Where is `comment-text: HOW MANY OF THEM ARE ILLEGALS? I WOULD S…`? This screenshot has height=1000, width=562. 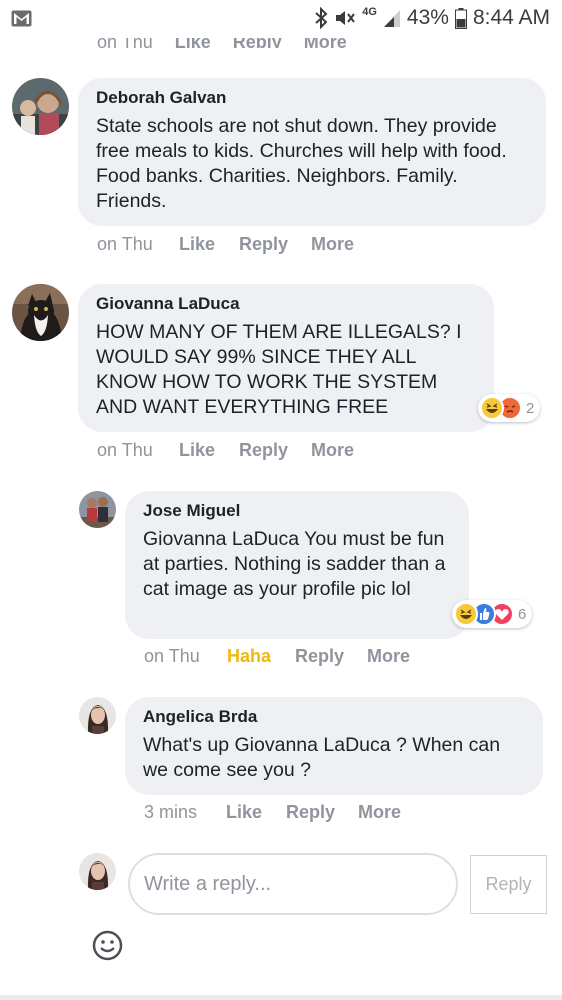 comment-text: HOW MANY OF THEM ARE ILLEGALS? I WOULD S… is located at coordinates (279, 369).